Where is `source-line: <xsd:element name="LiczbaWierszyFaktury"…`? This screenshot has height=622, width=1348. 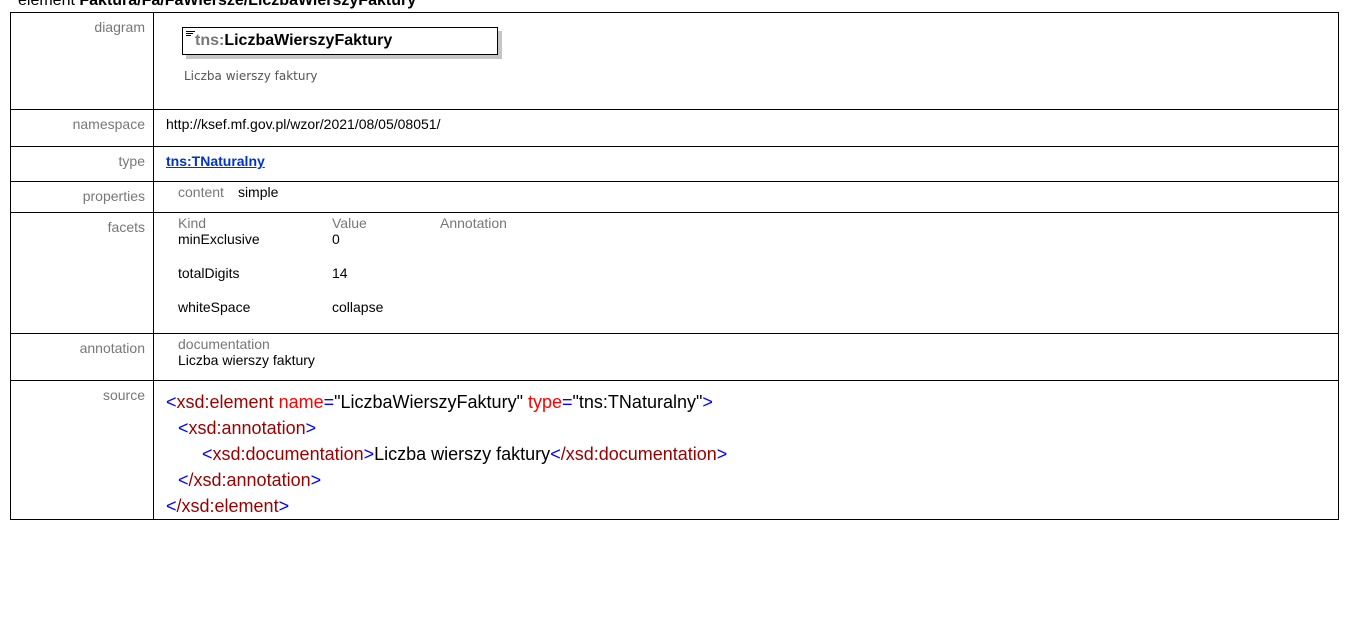 source-line: <xsd:element name="LiczbaWierszyFaktury"… is located at coordinates (439, 402).